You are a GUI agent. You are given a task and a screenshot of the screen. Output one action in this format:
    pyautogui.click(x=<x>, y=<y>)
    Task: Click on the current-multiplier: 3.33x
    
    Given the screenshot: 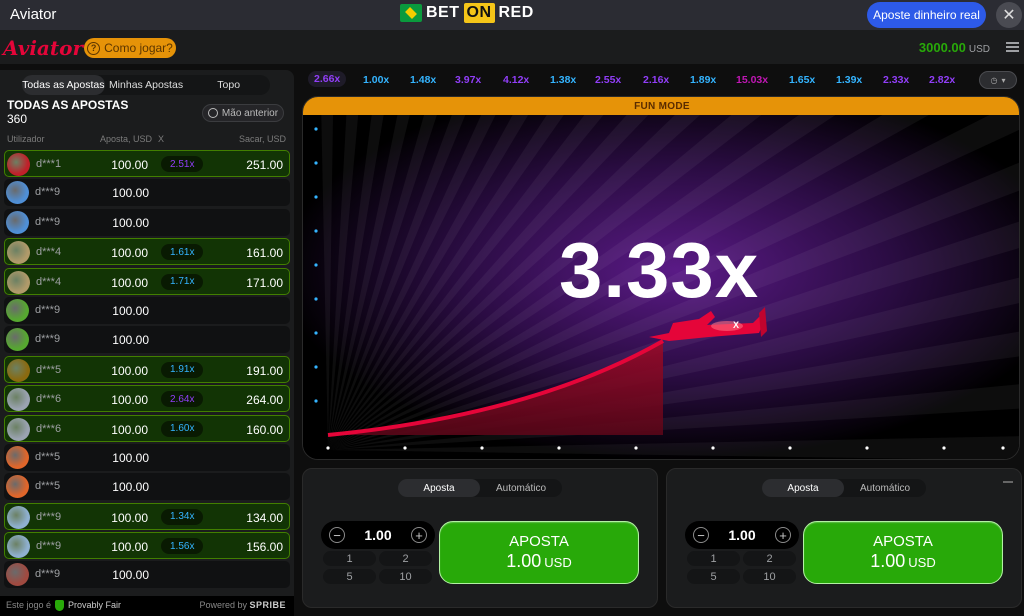 What is the action you would take?
    pyautogui.click(x=659, y=270)
    